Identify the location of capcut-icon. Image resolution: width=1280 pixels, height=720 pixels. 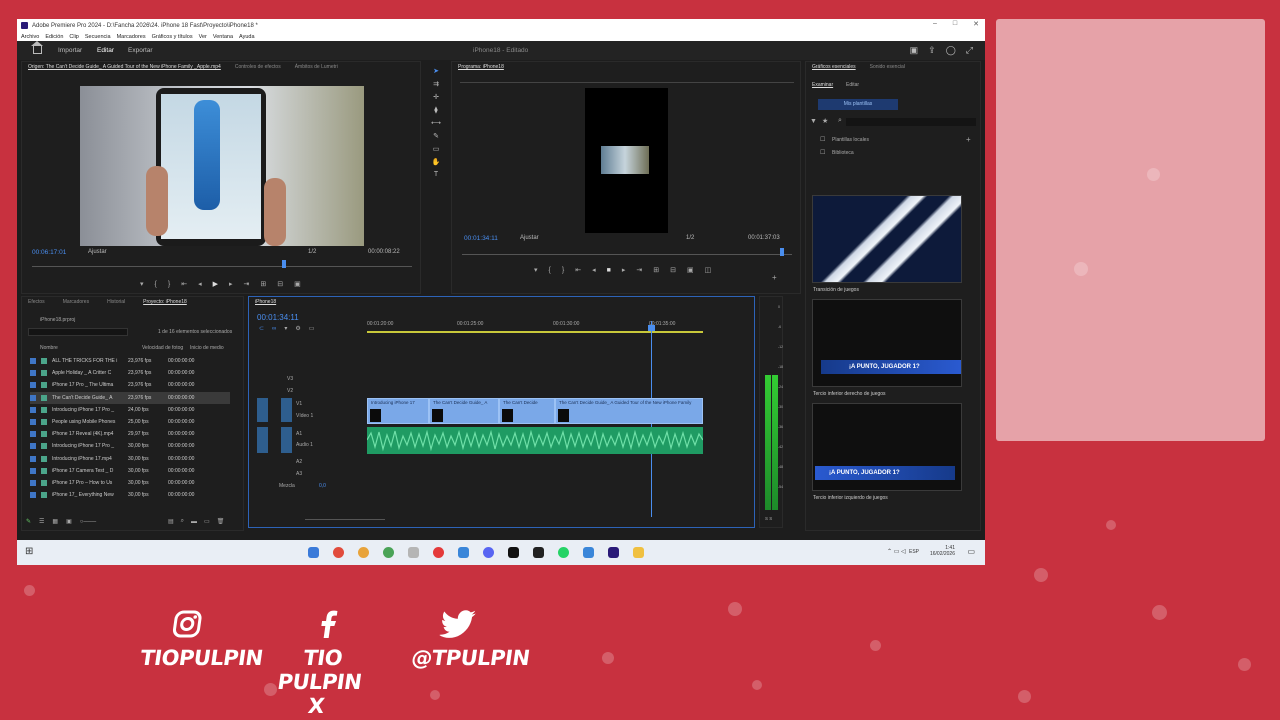
(538, 552).